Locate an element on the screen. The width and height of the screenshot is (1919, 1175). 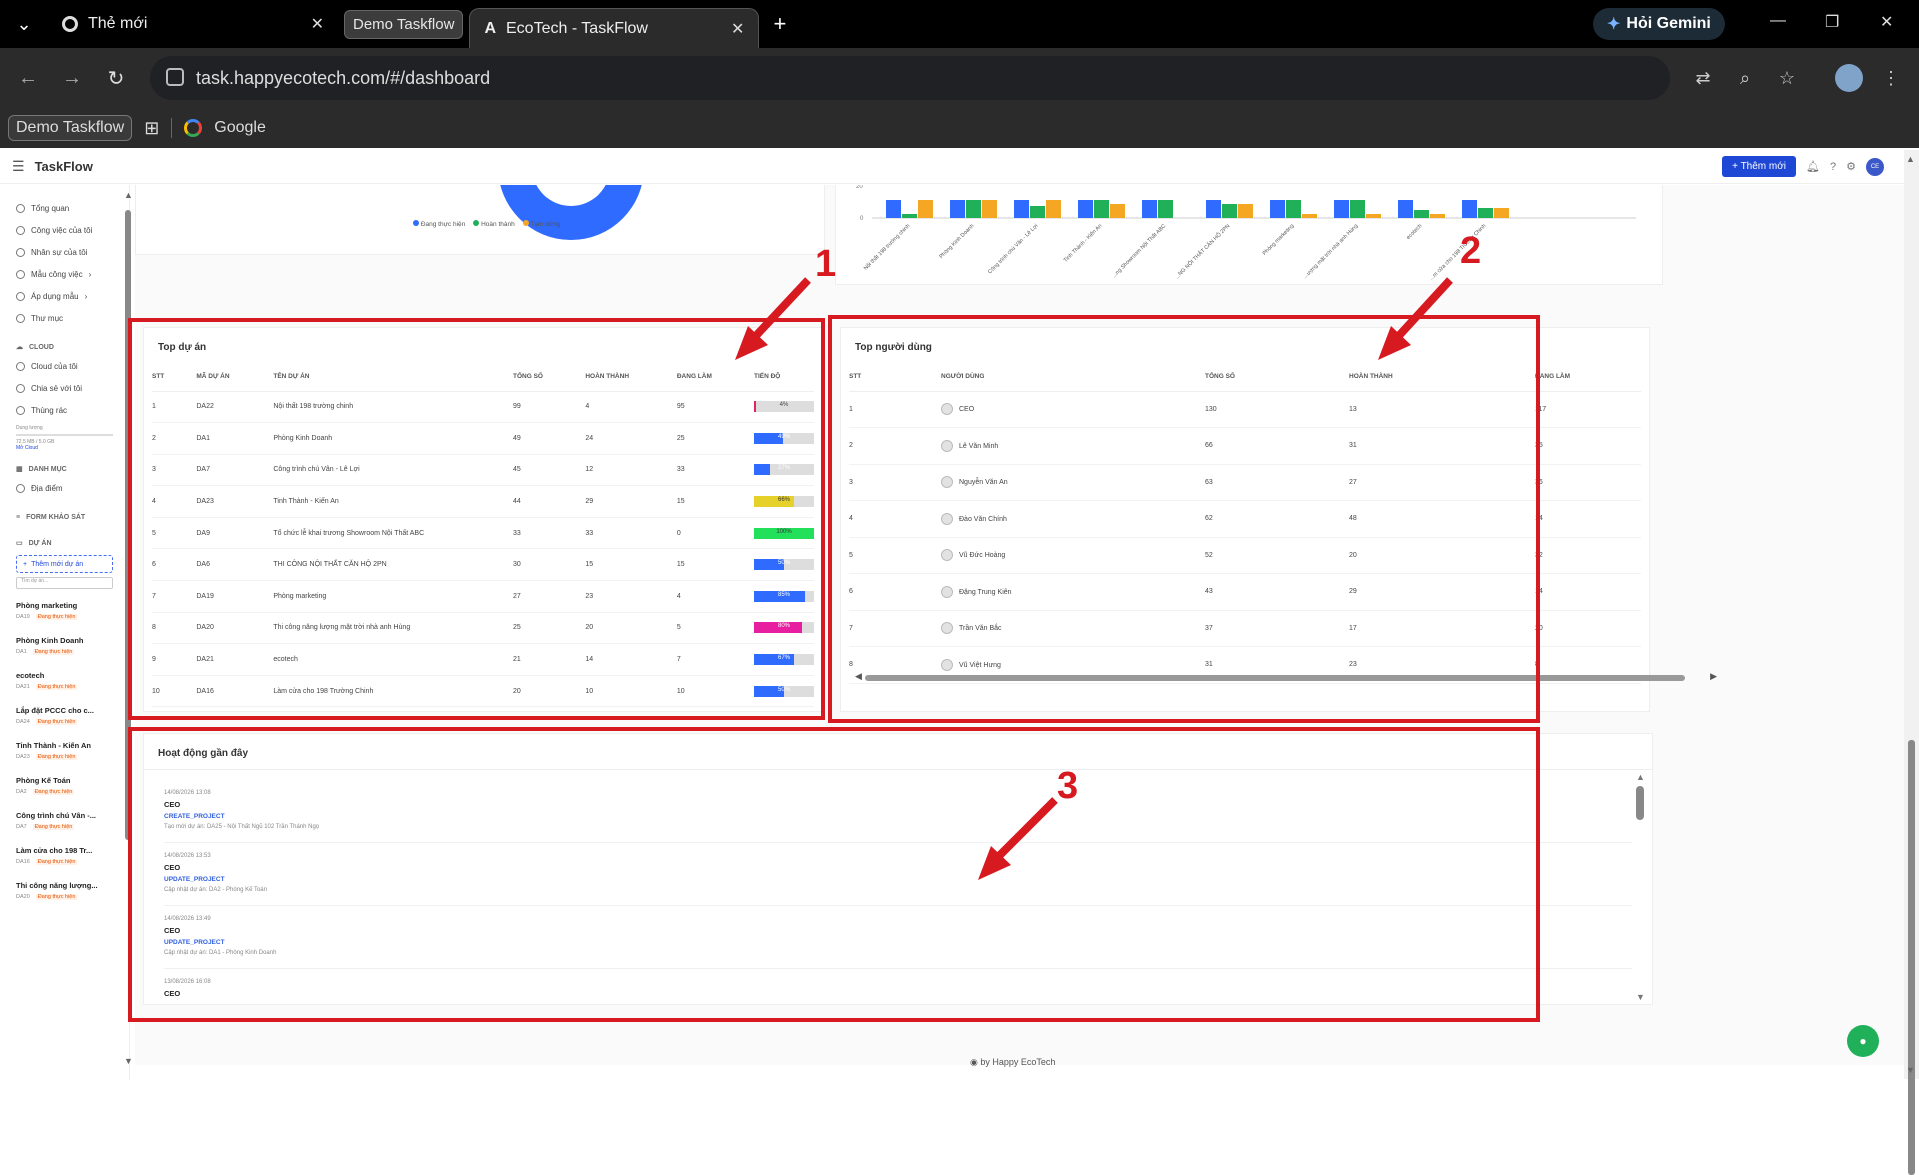
reload-icon: ↻ is located at coordinates (116, 78).